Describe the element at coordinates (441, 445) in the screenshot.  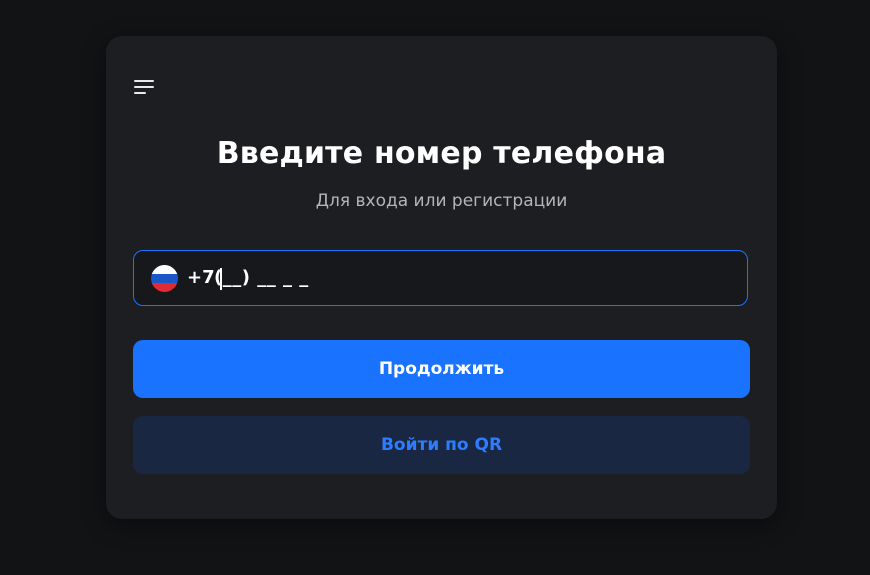
I see `qr-login-button: Войти по QR` at that location.